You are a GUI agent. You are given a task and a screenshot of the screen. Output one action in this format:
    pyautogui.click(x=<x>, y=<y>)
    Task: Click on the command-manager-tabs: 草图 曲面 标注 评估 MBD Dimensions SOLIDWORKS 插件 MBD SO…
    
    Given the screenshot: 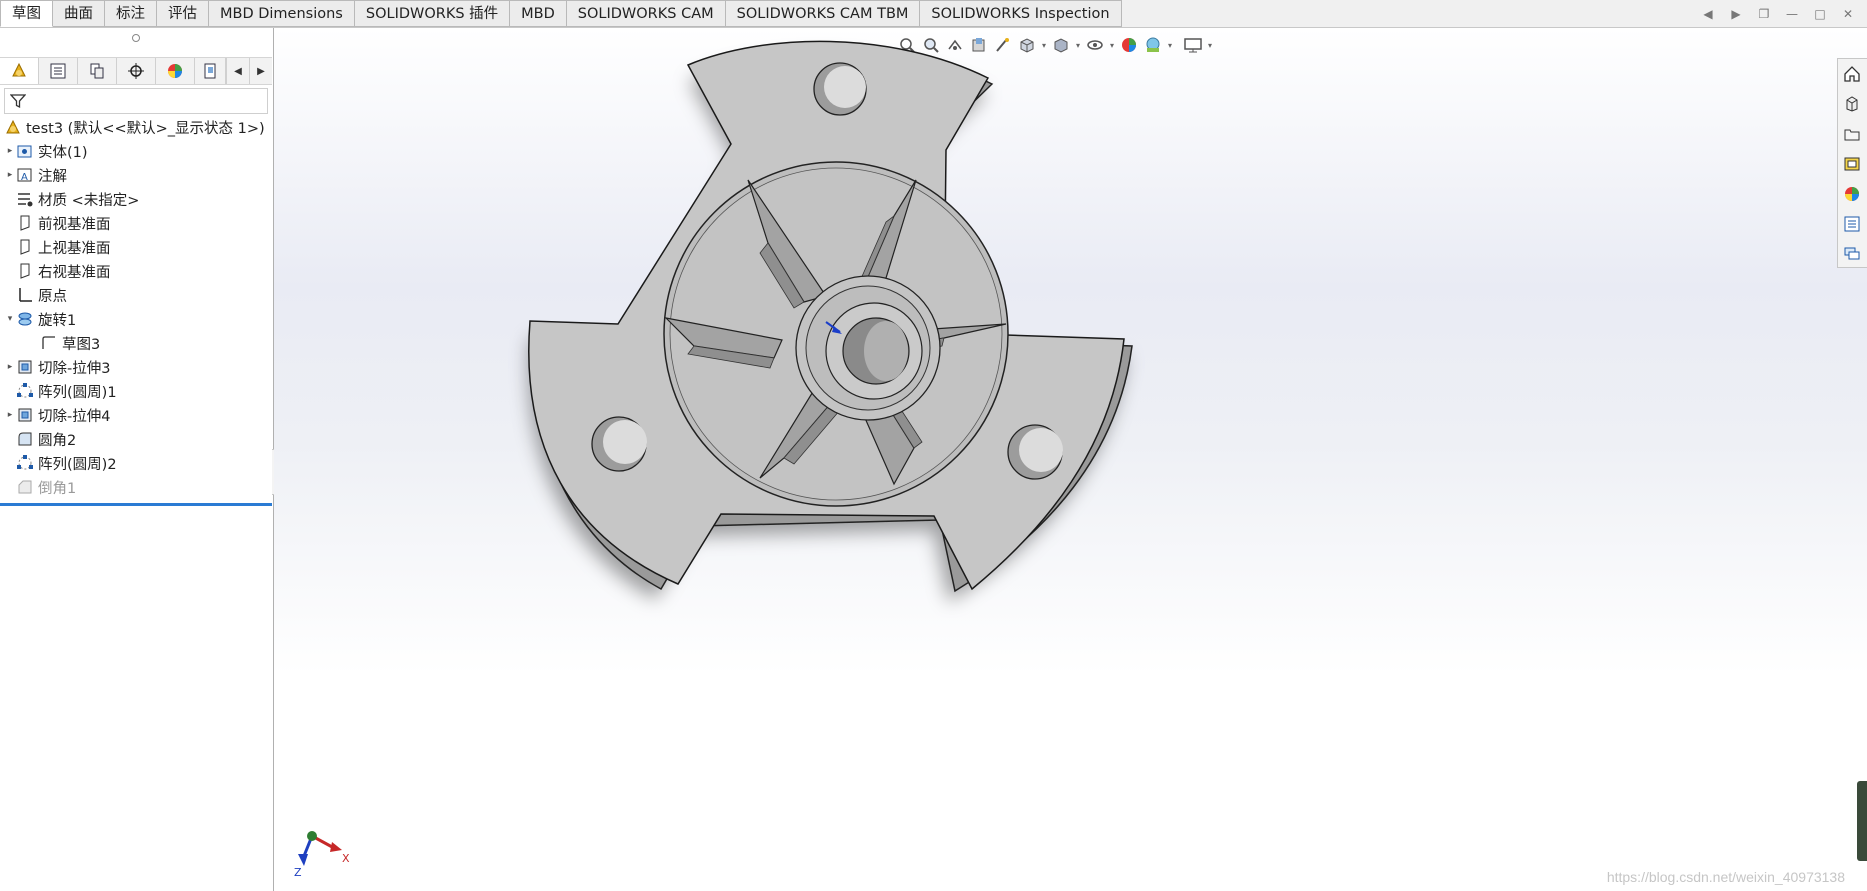 What is the action you would take?
    pyautogui.click(x=933, y=14)
    